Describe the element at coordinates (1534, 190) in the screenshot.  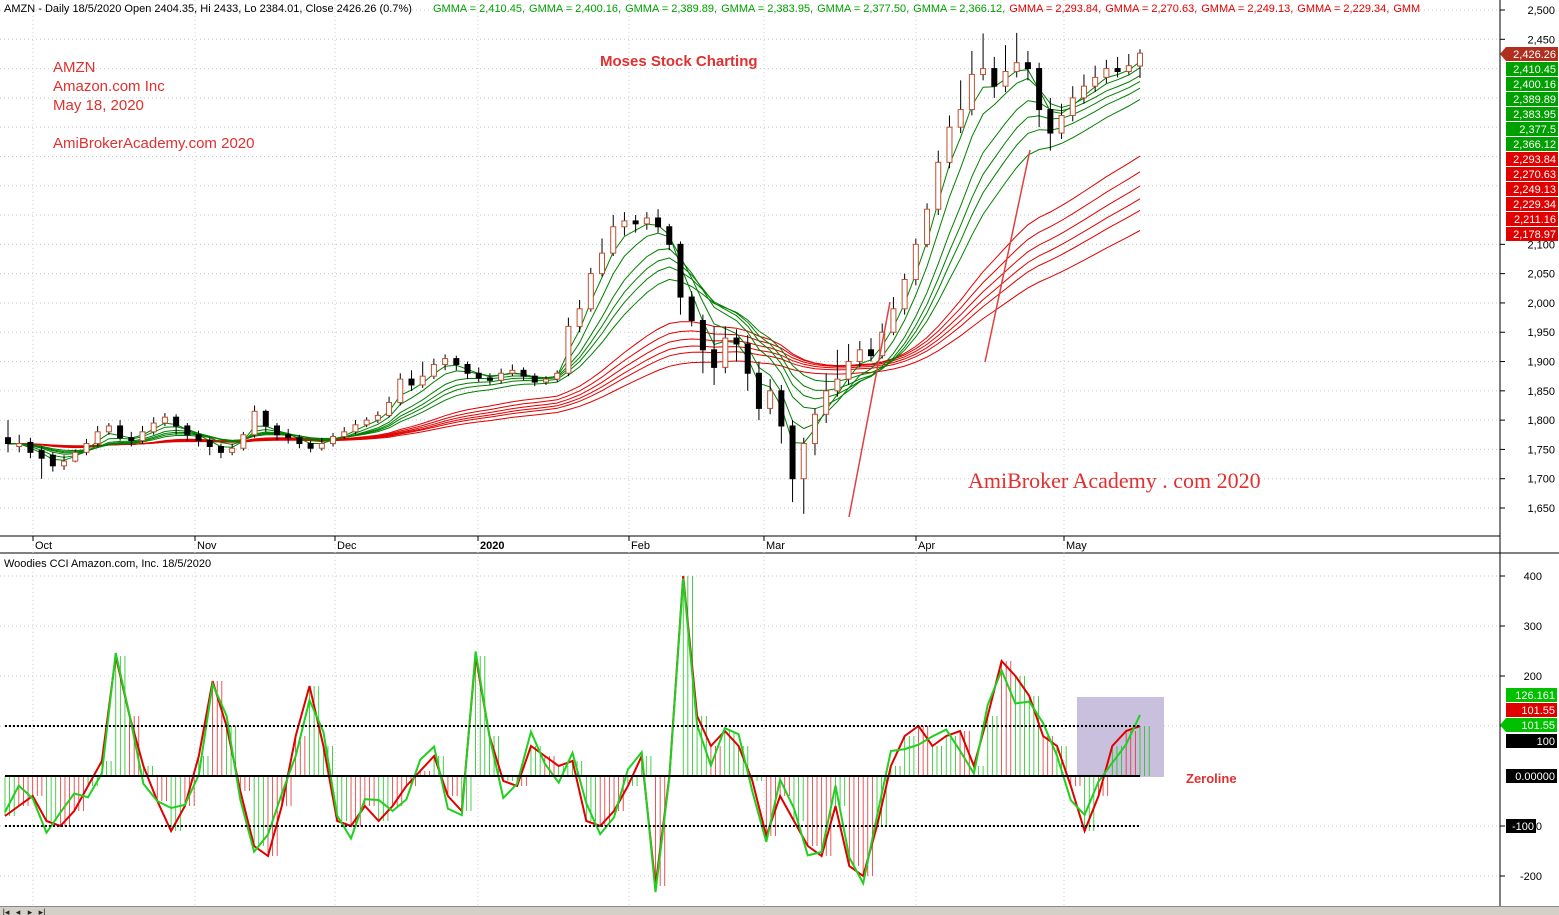
I see `price-tag-label: 2,249.13` at that location.